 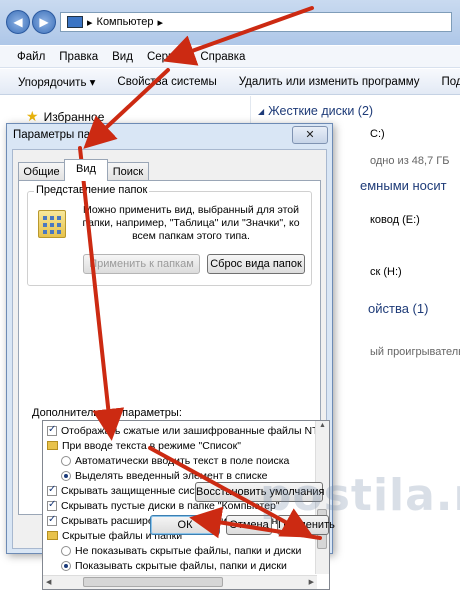 What do you see at coordinates (41, 171) in the screenshot?
I see `tab-general: Общие` at bounding box center [41, 171].